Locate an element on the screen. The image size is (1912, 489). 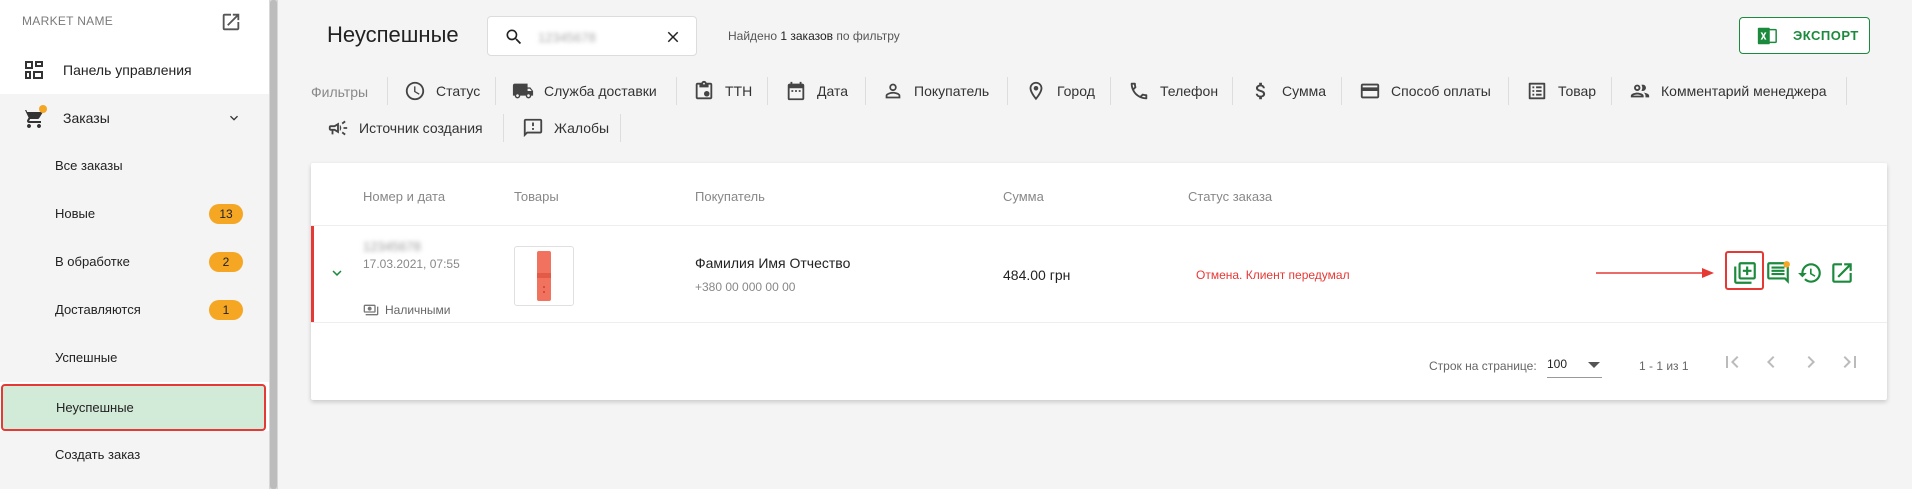
card-icon is located at coordinates (1370, 91).